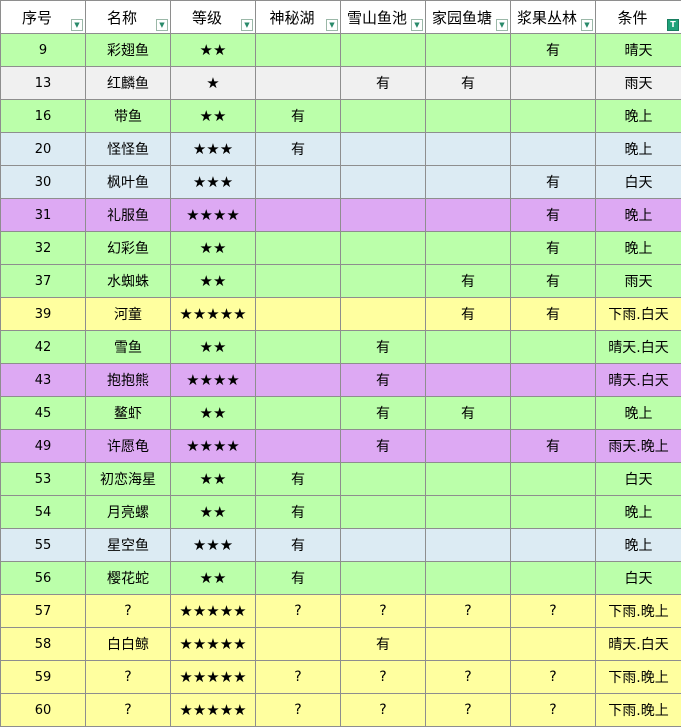 This screenshot has height=727, width=681. Describe the element at coordinates (43, 380) in the screenshot. I see `cell-id: 43` at that location.